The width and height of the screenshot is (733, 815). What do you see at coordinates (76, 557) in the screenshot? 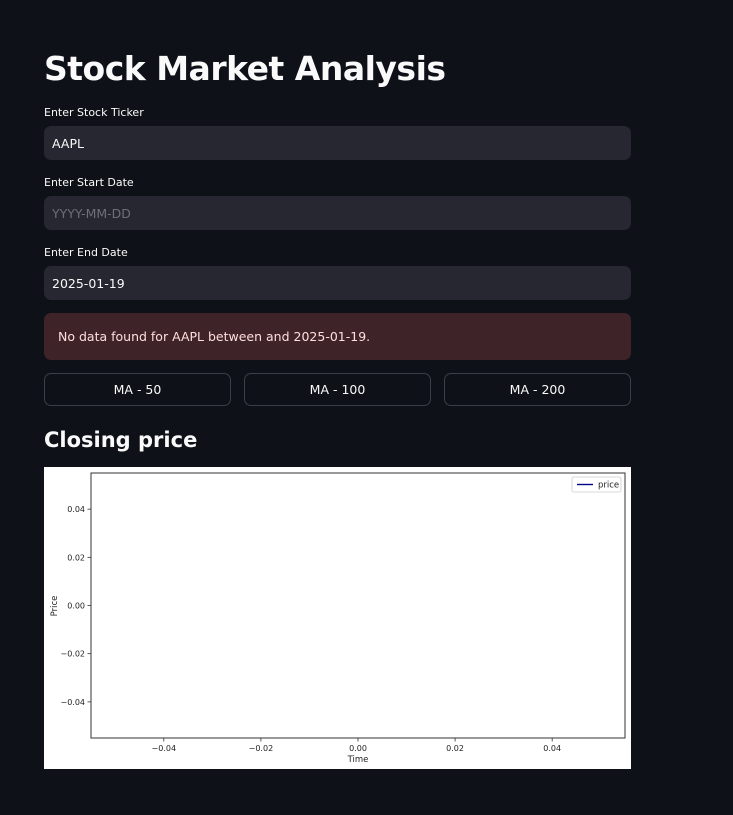
I see `y-tick-label: 0.02` at bounding box center [76, 557].